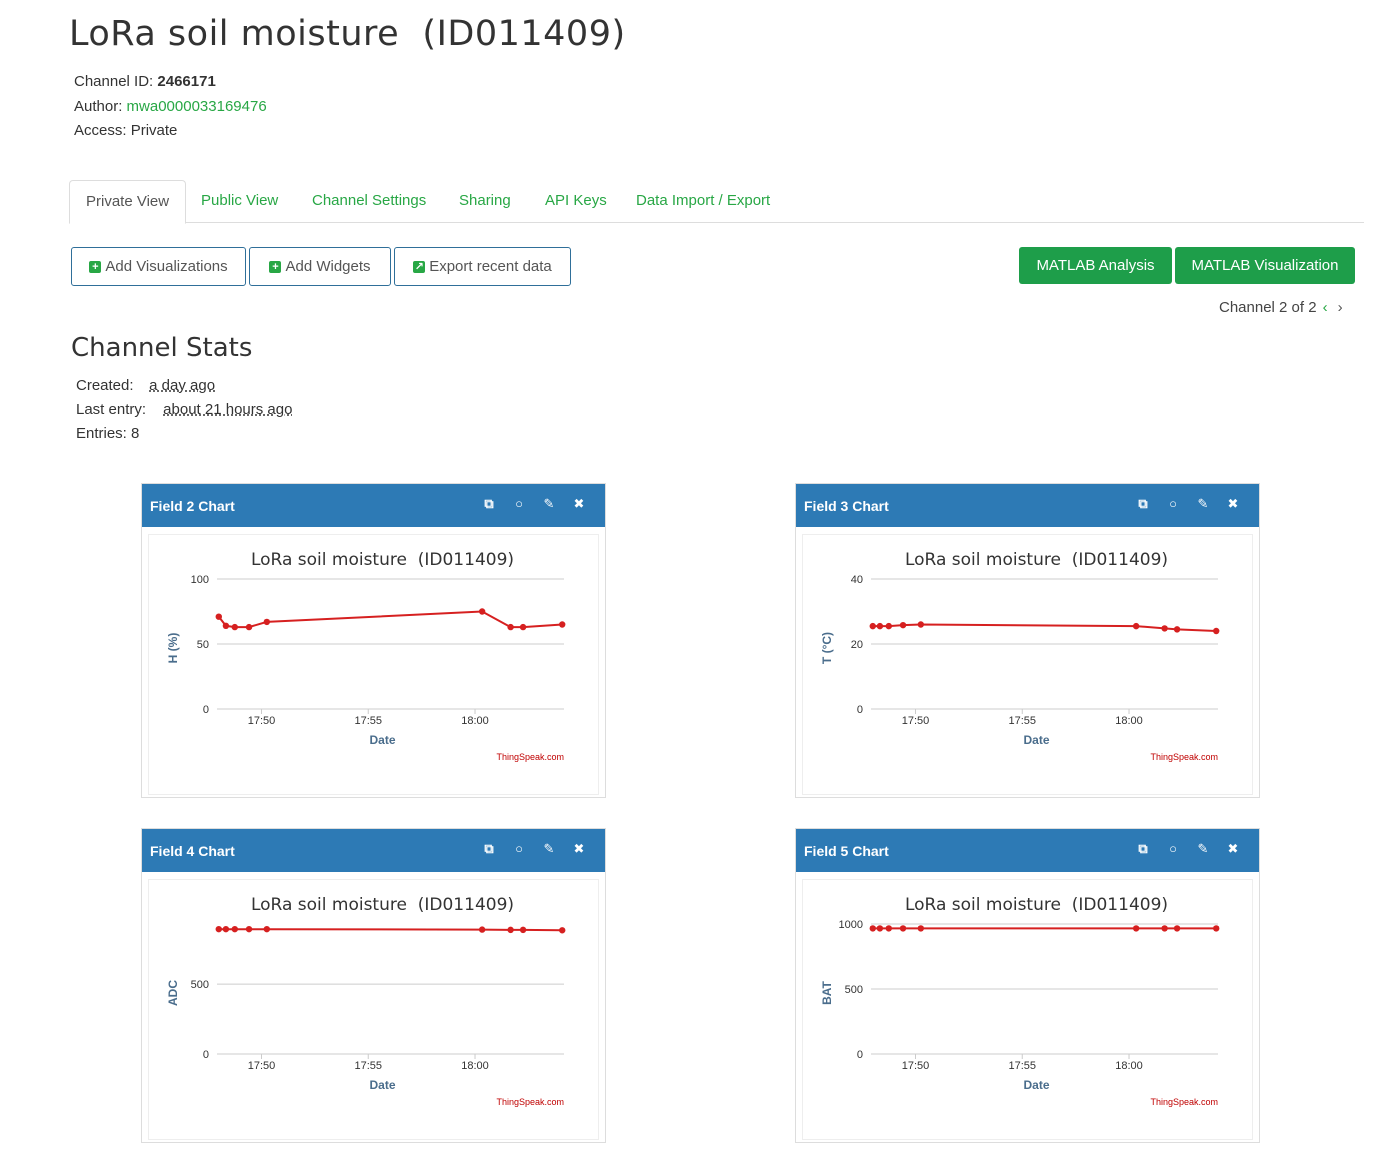  What do you see at coordinates (98, 106) in the screenshot?
I see `author-label: Author:` at bounding box center [98, 106].